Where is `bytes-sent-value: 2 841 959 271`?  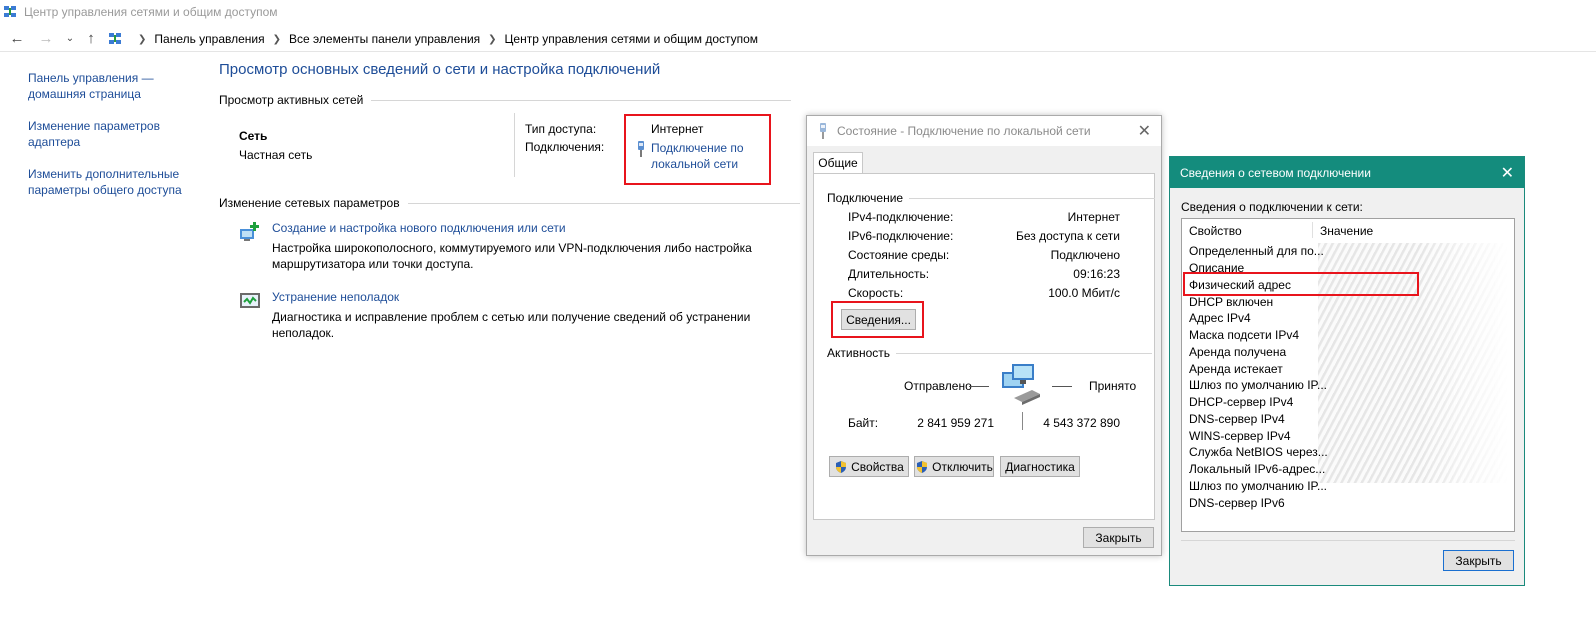
bytes-sent-value: 2 841 959 271 is located at coordinates (955, 423).